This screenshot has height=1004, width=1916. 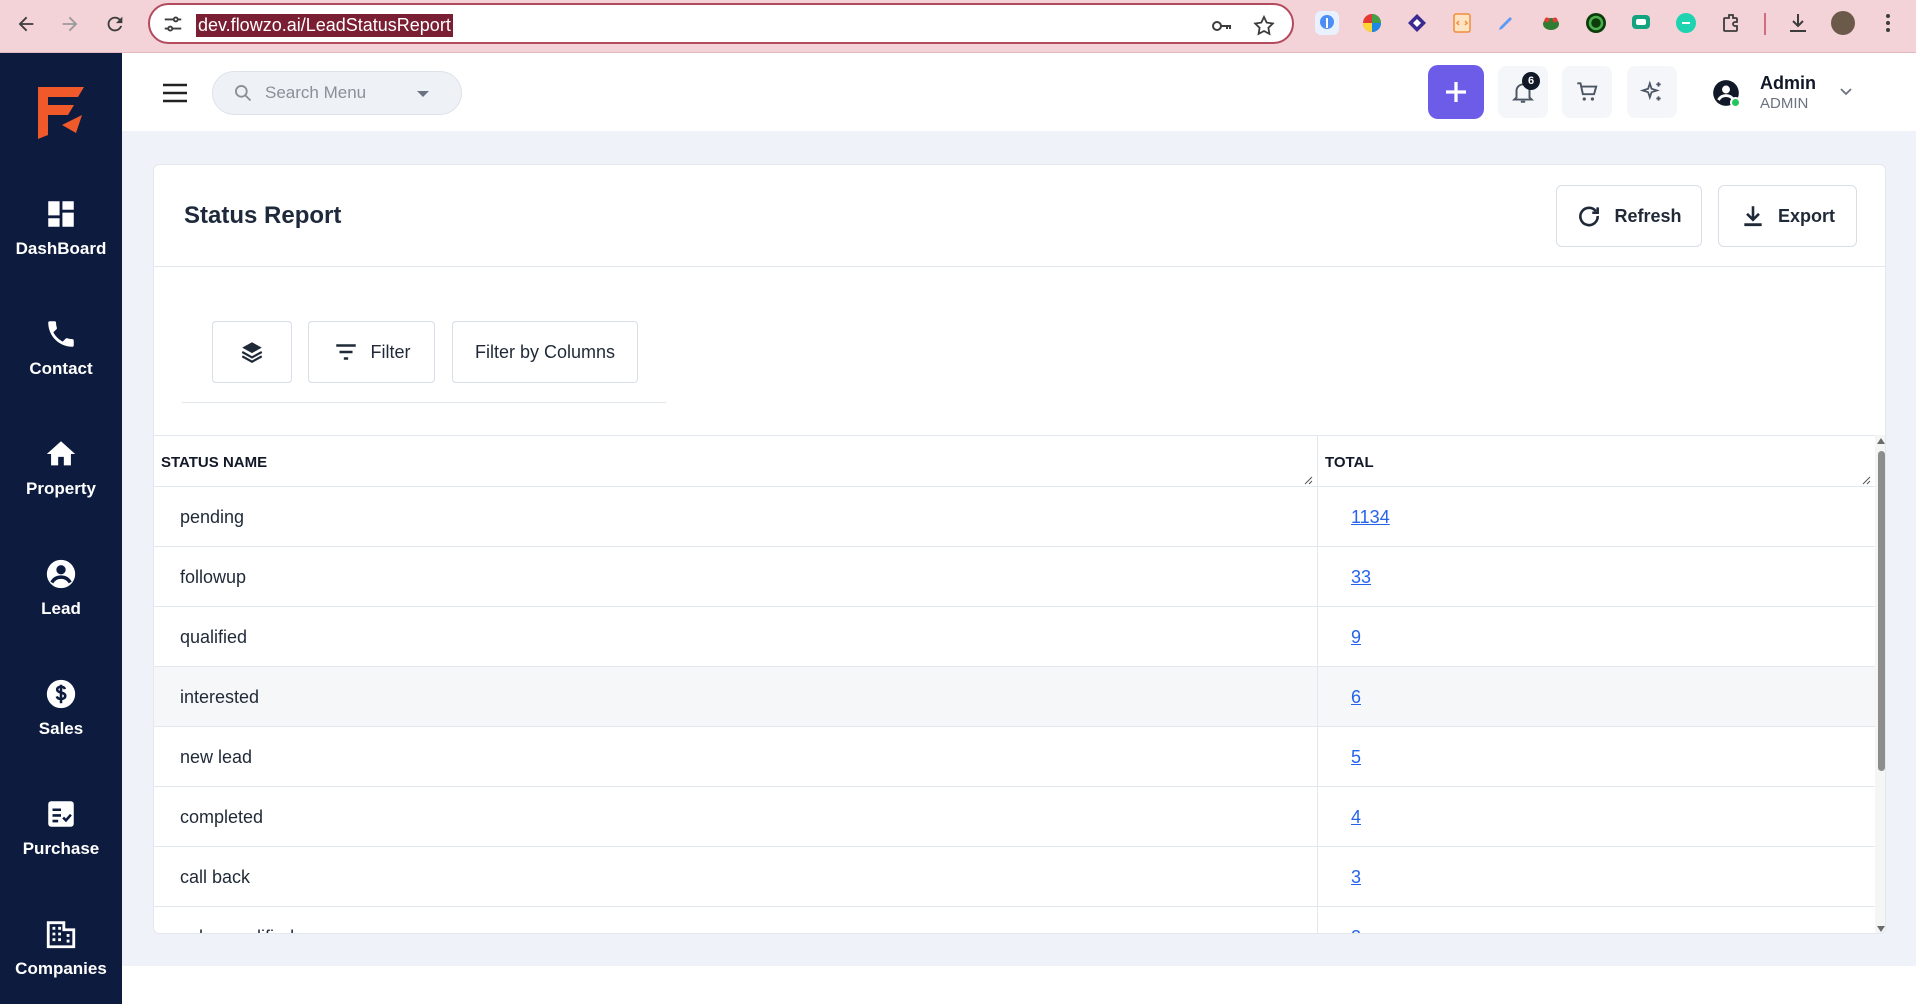 What do you see at coordinates (243, 93) in the screenshot?
I see `search-icon` at bounding box center [243, 93].